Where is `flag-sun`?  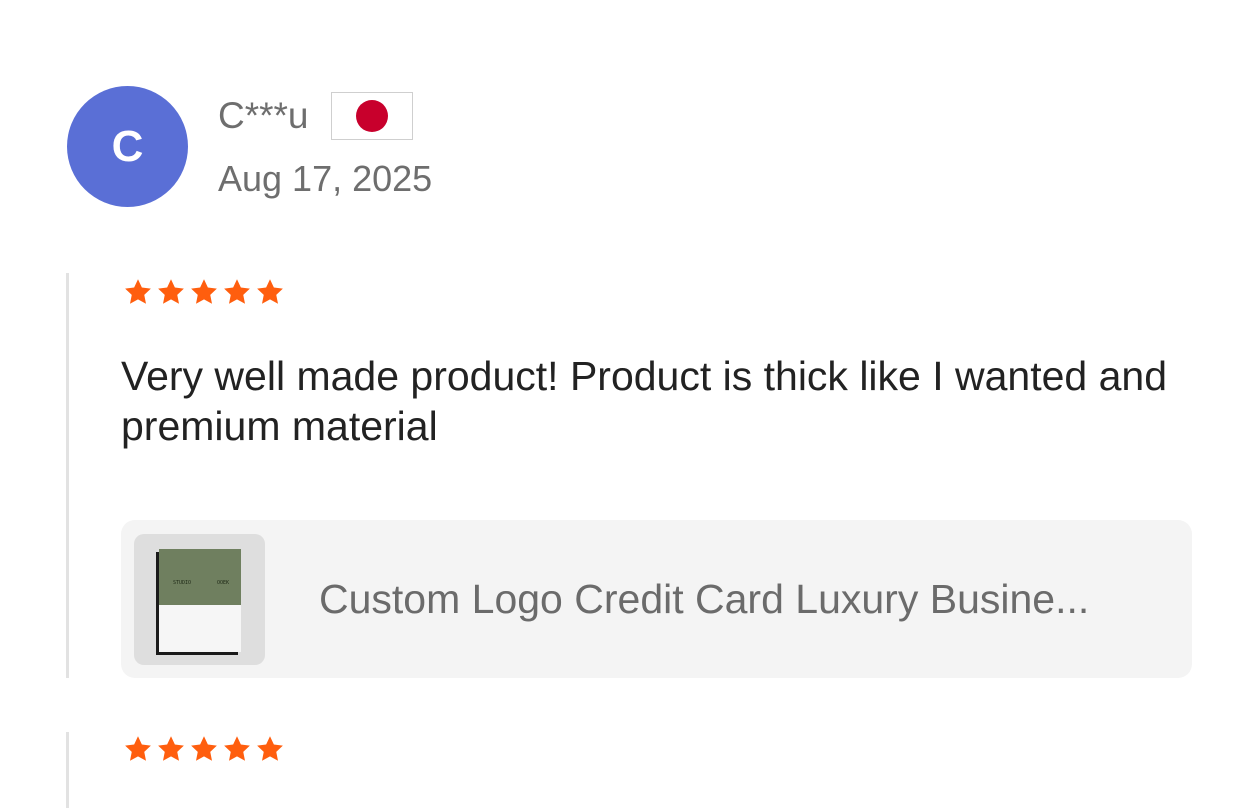
flag-sun is located at coordinates (372, 116).